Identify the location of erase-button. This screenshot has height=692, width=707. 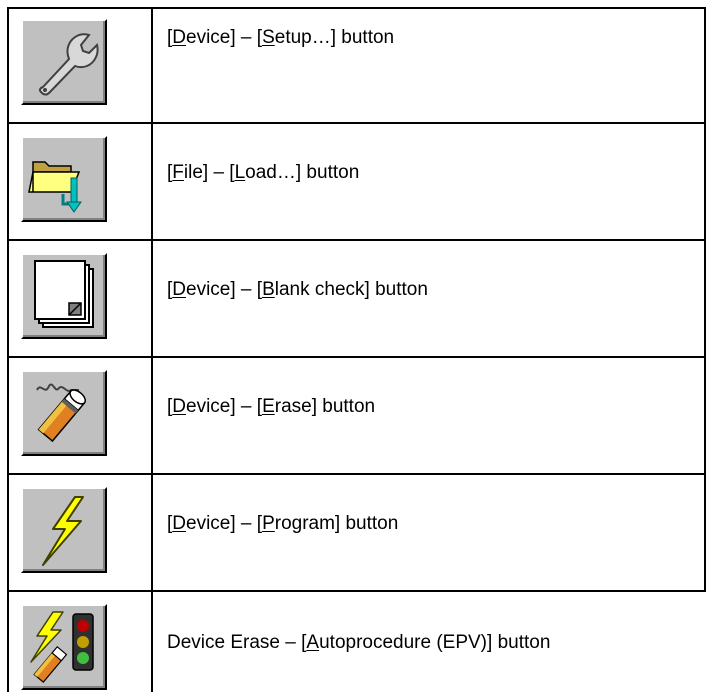
(64, 413).